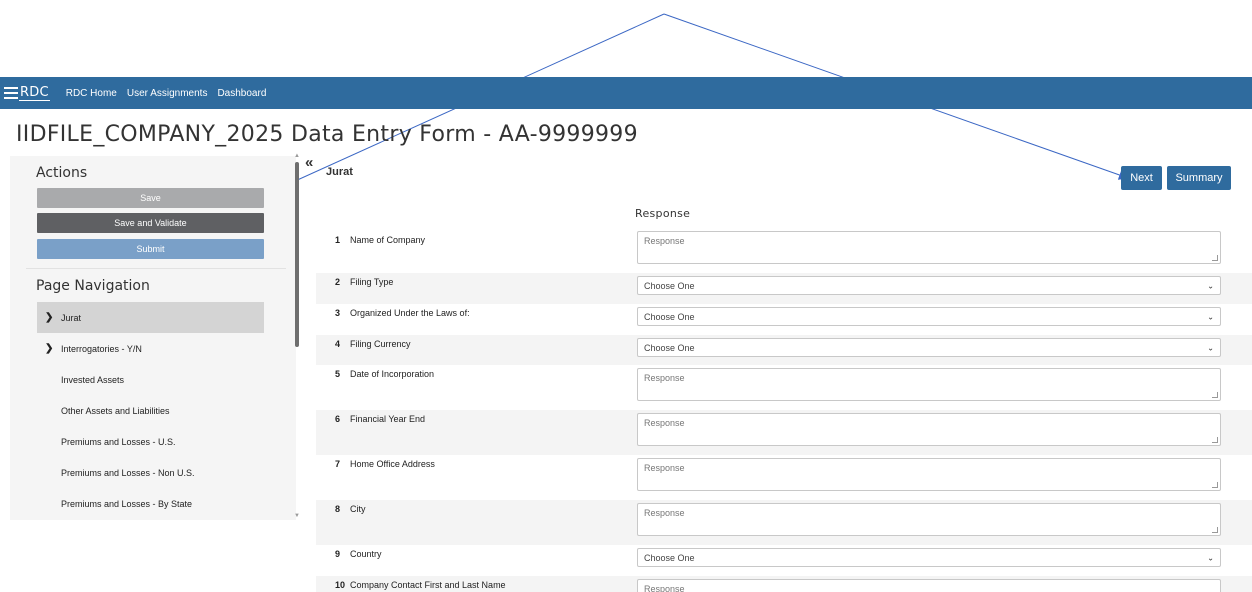 The image size is (1252, 592). I want to click on nav-link-dashboard: Dashboard, so click(241, 93).